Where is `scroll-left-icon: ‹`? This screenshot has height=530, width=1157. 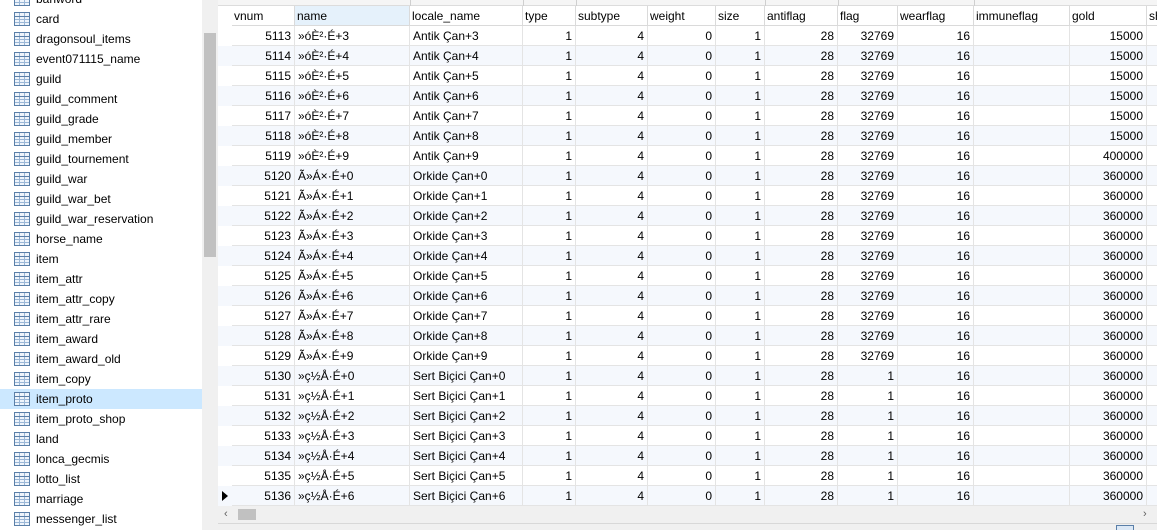 scroll-left-icon: ‹ is located at coordinates (226, 514).